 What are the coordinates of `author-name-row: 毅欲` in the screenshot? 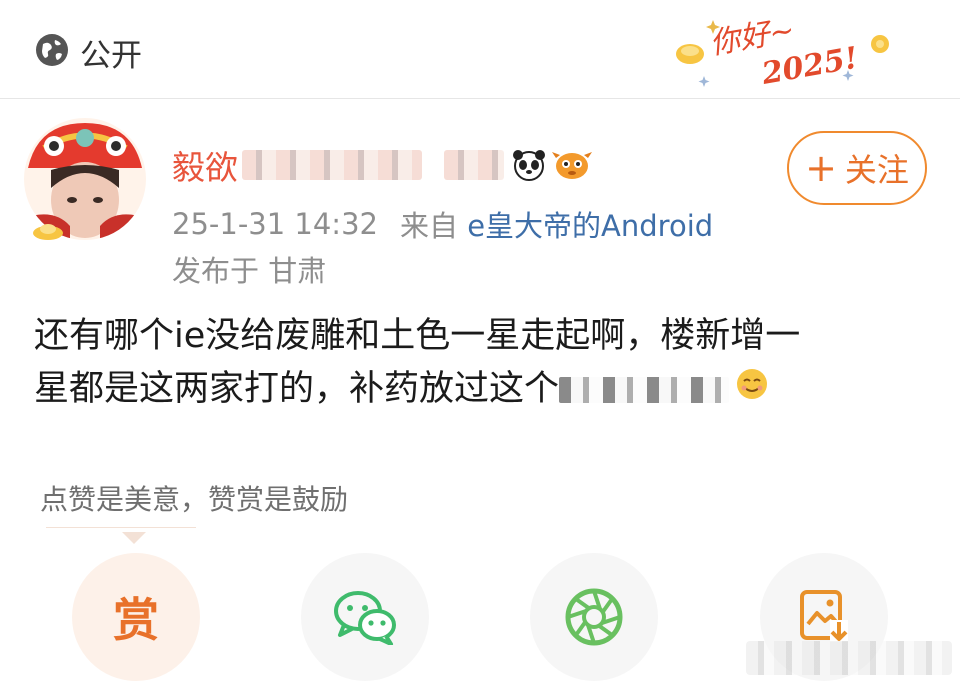 It's located at (382, 165).